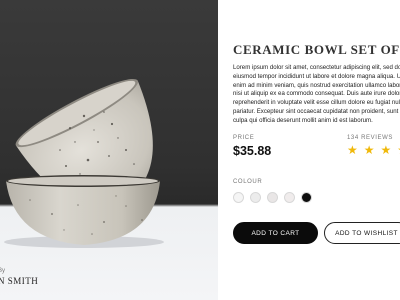 The height and width of the screenshot is (300, 400). I want to click on colour-swatches, so click(272, 197).